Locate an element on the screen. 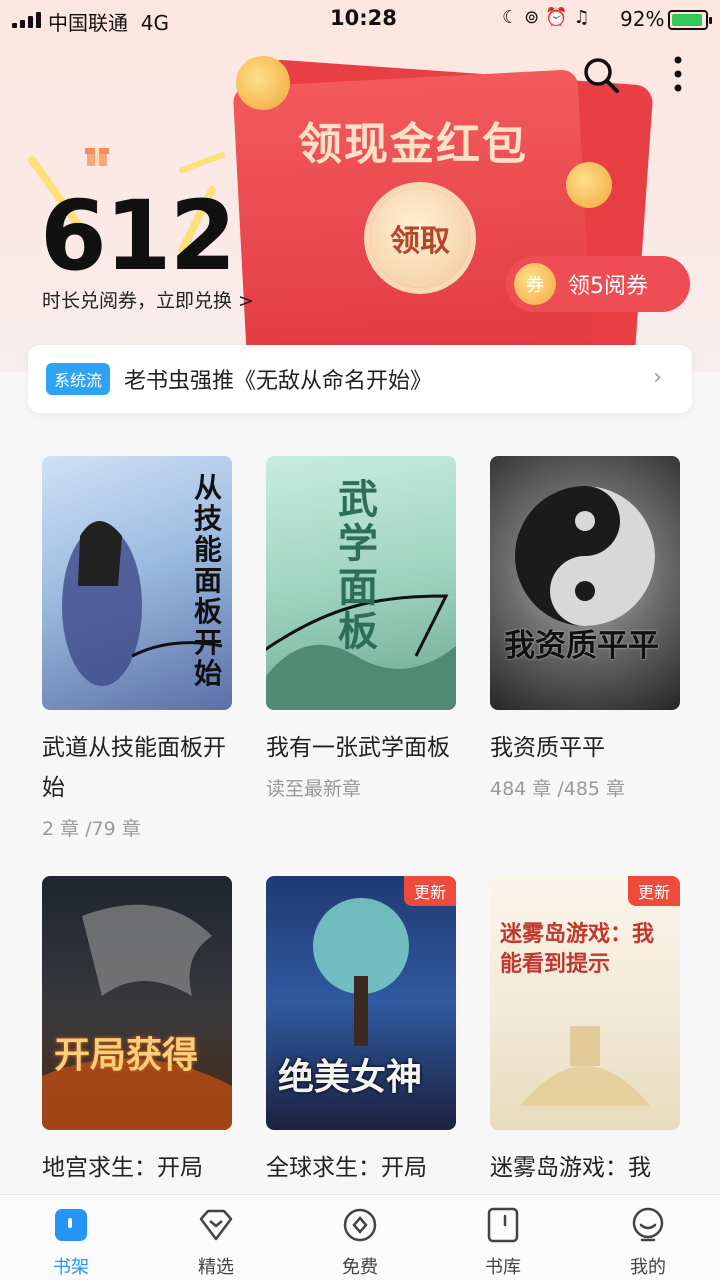  book-cover: 武学面板 is located at coordinates (361, 583).